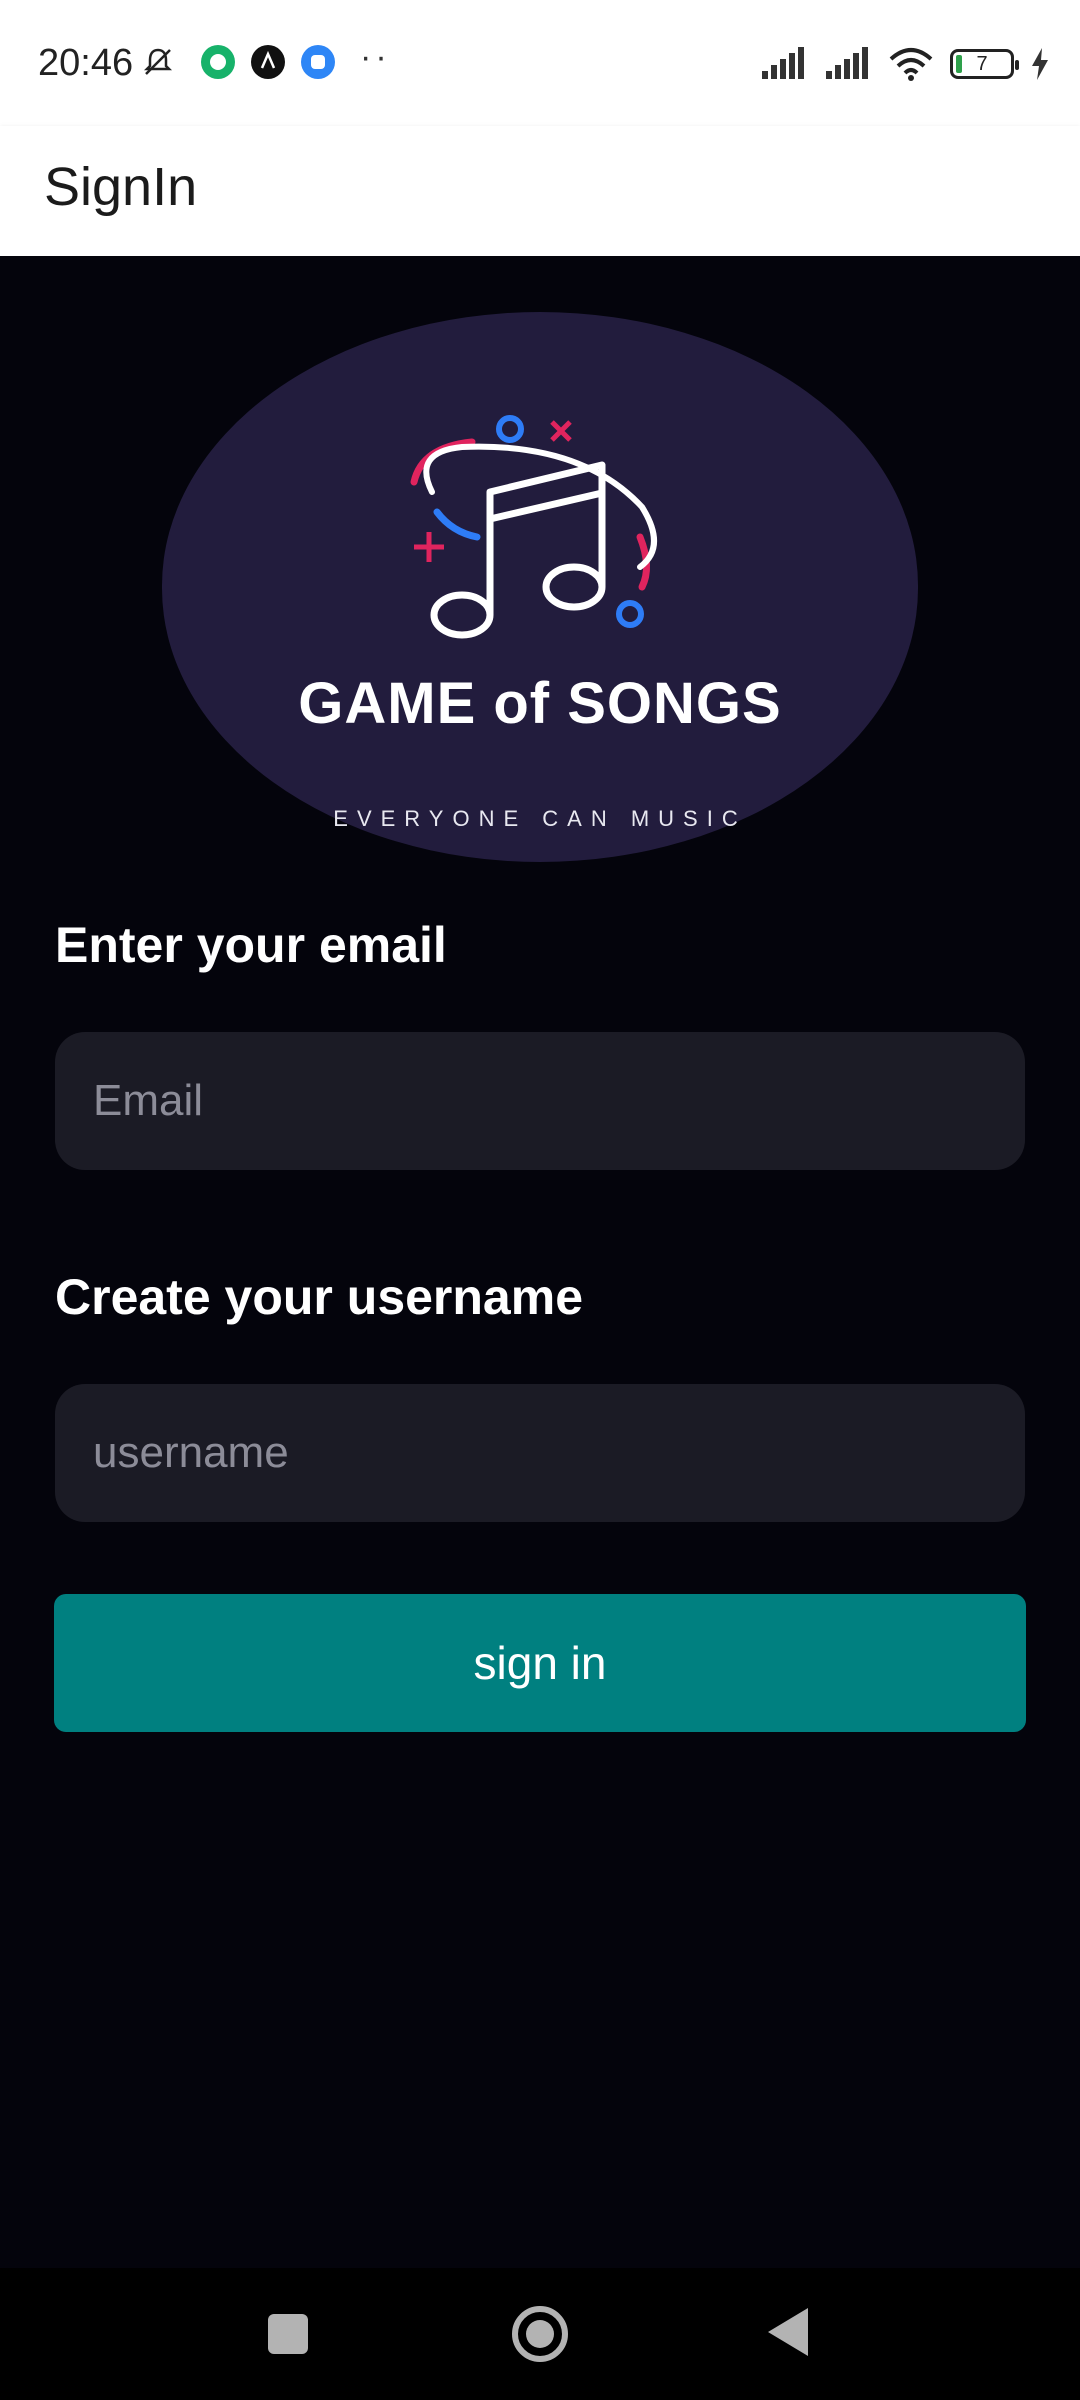  Describe the element at coordinates (788, 2332) in the screenshot. I see `back-triangle-icon` at that location.